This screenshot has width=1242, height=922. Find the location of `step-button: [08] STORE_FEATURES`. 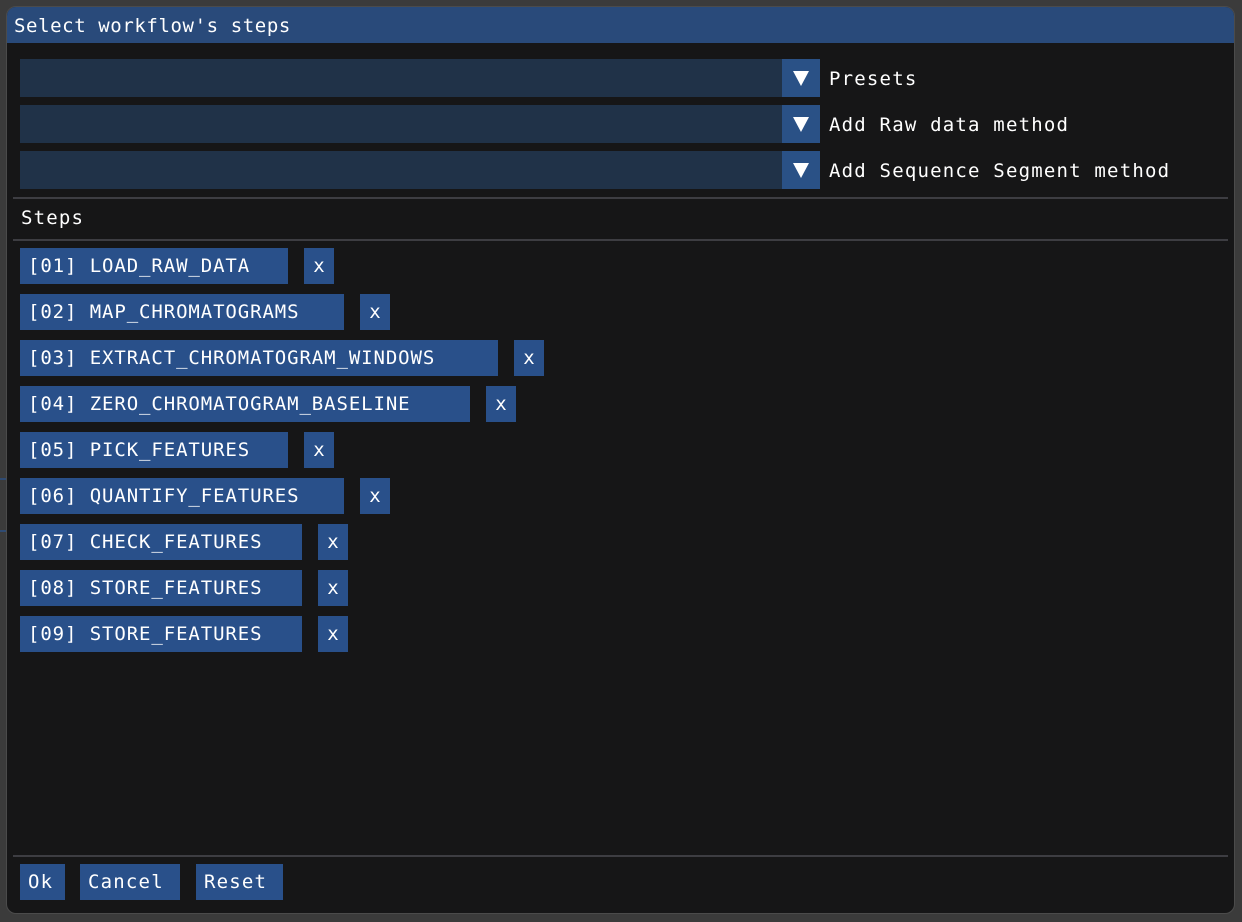

step-button: [08] STORE_FEATURES is located at coordinates (161, 588).